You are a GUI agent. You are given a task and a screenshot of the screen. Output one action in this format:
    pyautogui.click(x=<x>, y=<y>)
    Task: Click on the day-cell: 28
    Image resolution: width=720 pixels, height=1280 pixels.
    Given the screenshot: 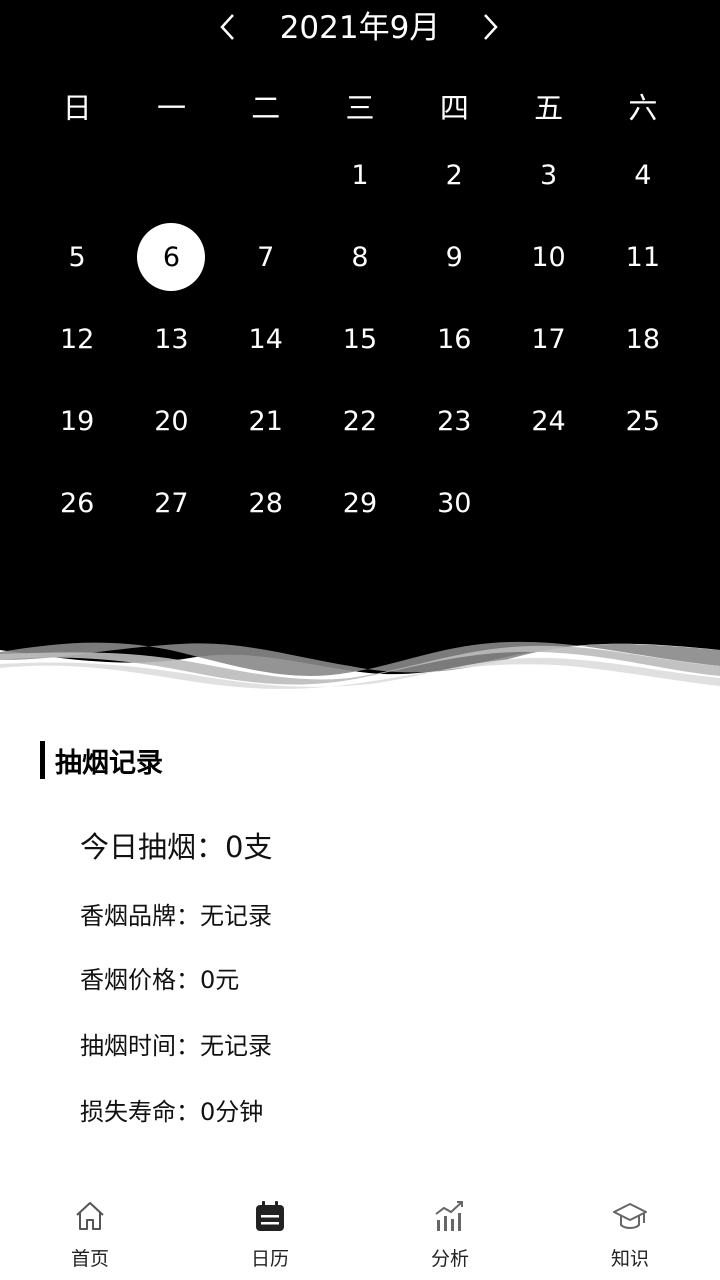 What is the action you would take?
    pyautogui.click(x=266, y=503)
    